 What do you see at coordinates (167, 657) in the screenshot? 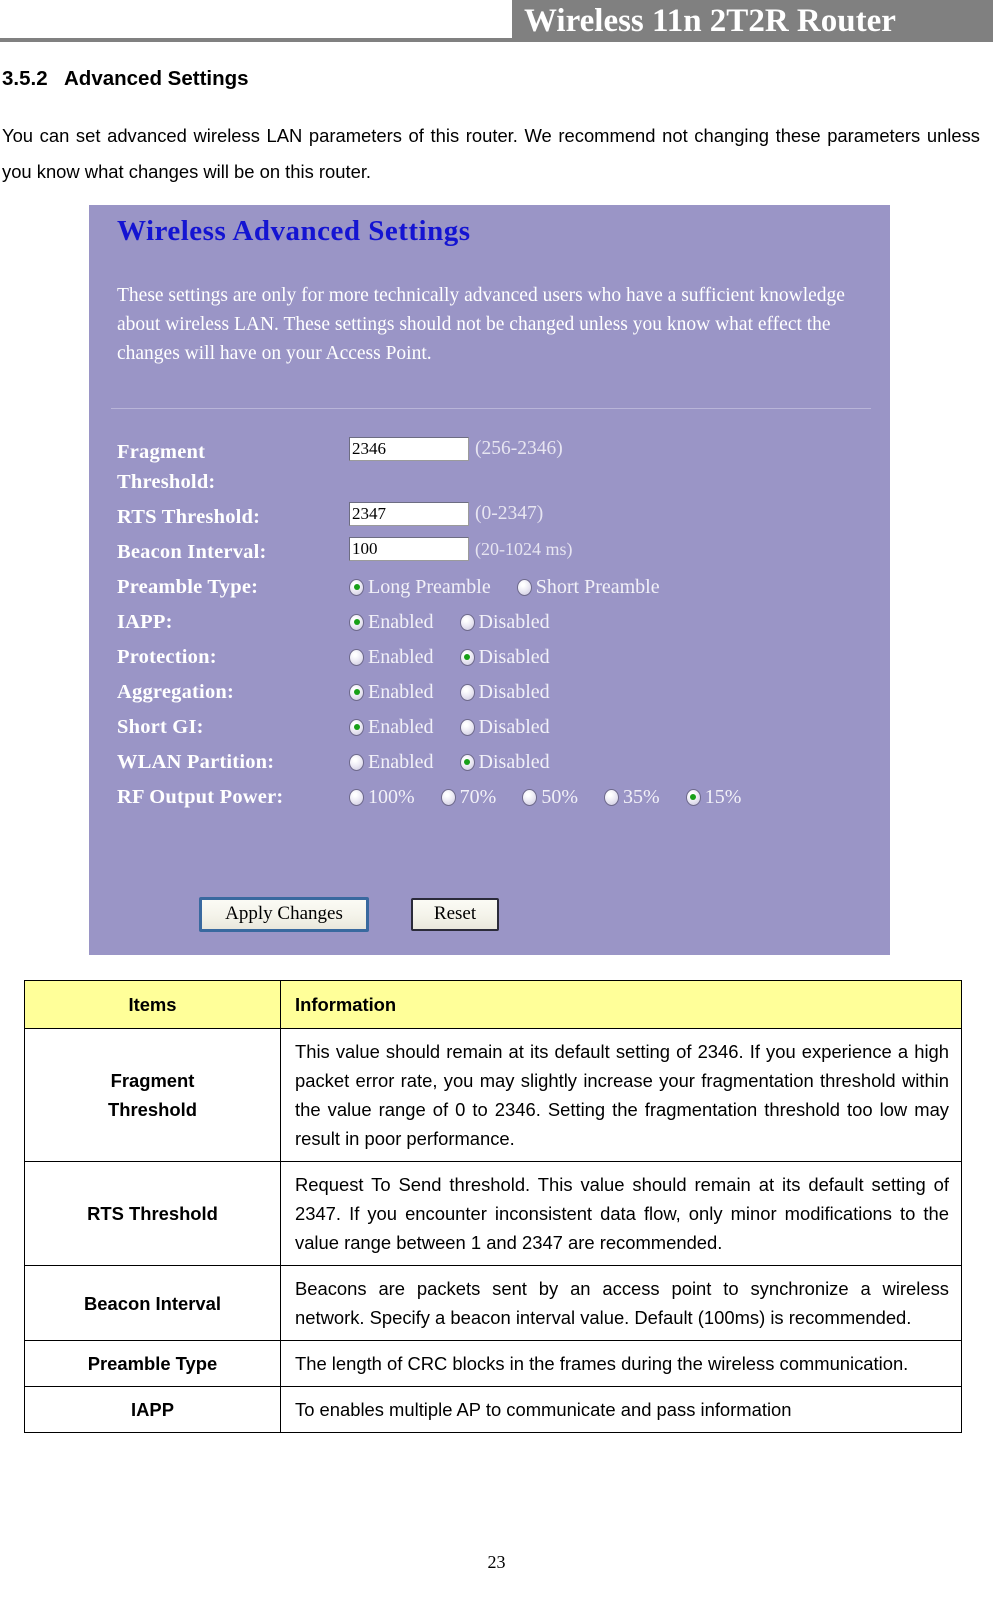
I see `protection-label: Protection:` at bounding box center [167, 657].